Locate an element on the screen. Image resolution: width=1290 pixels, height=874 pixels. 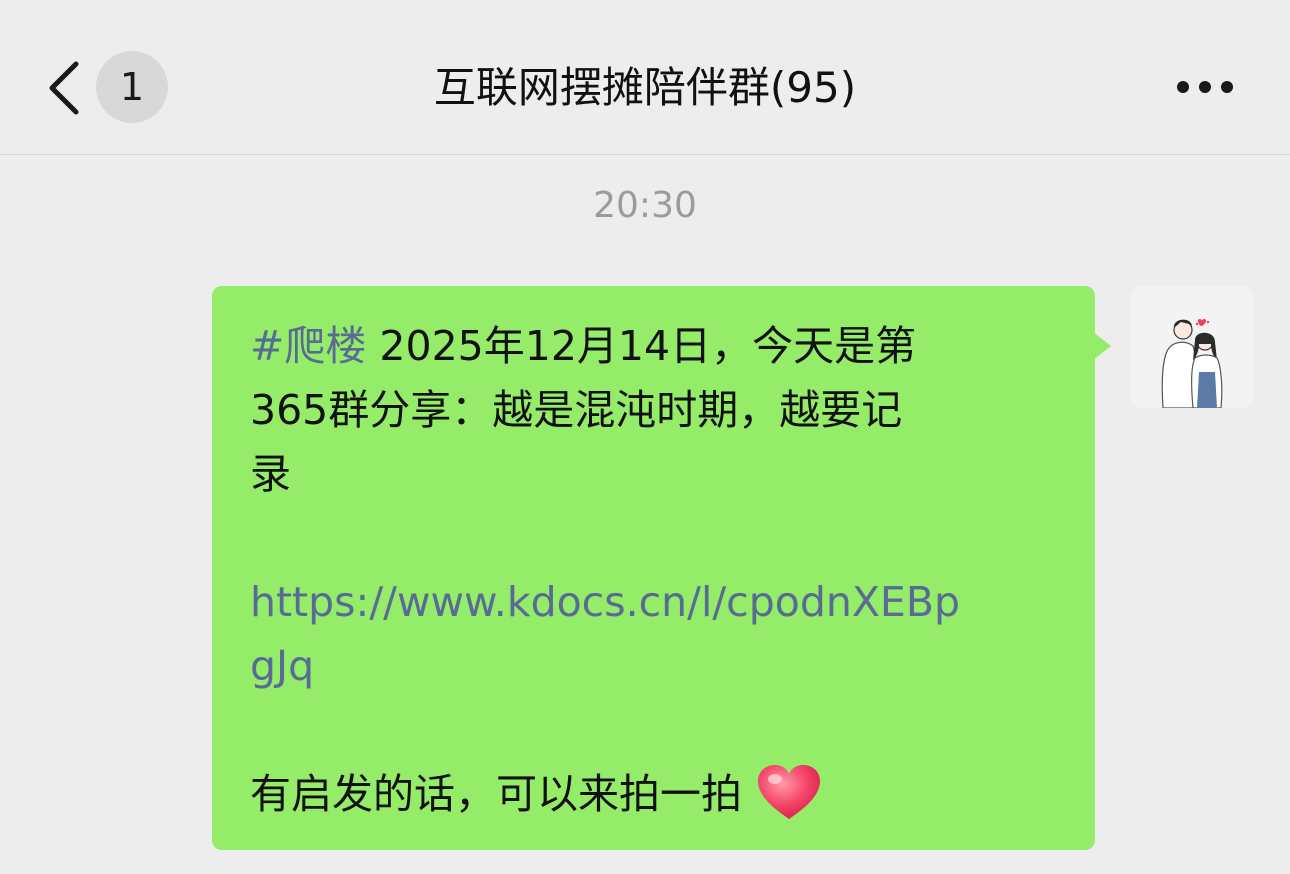
chat-title: 互联网摆摊陪伴群(95) is located at coordinates (645, 87).